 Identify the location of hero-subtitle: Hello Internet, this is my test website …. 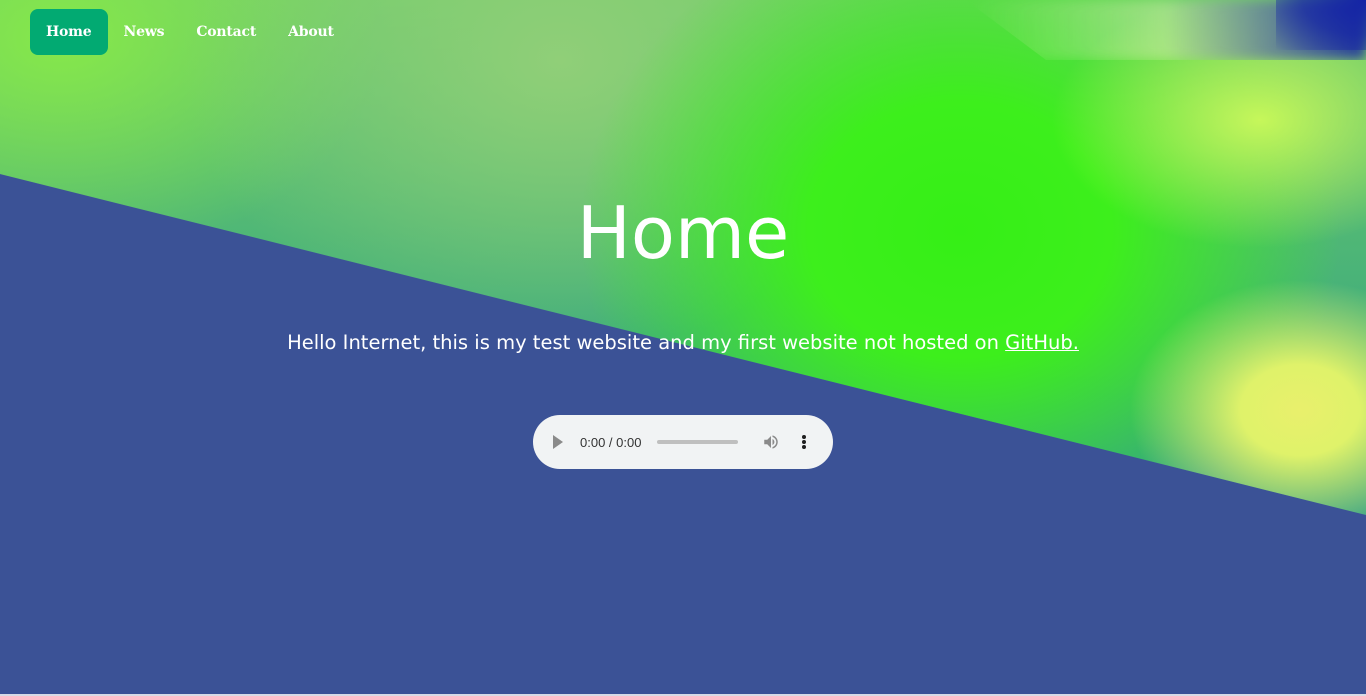
(683, 343).